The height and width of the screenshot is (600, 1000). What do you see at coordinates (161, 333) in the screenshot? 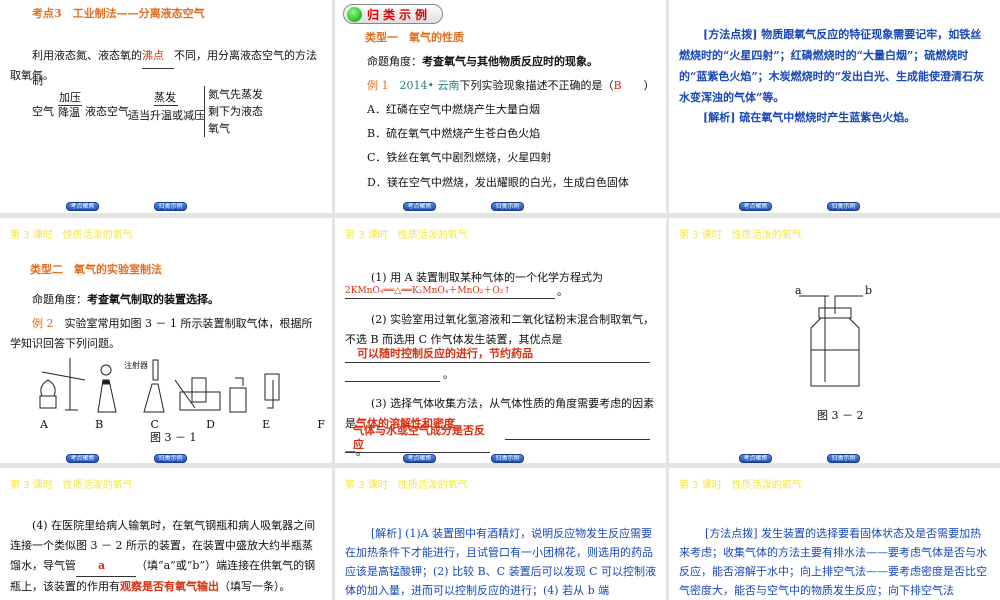
I see `example-question: 例 2 实验室常用如图 3 － 1 所示装置制取气体，根据所学知识回答下列问题。` at bounding box center [161, 333].